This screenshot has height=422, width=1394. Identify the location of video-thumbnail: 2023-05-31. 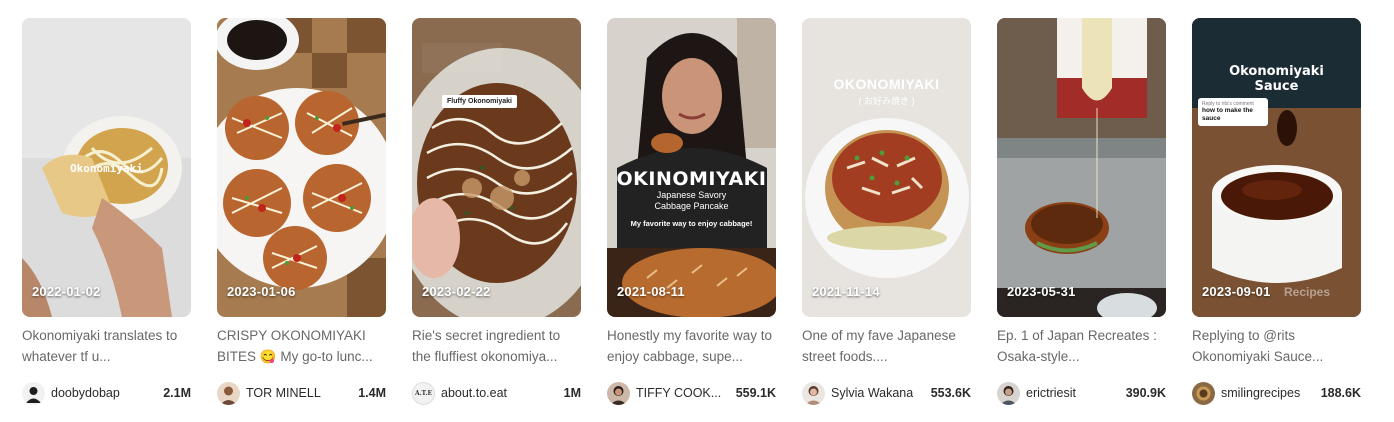
(1081, 167).